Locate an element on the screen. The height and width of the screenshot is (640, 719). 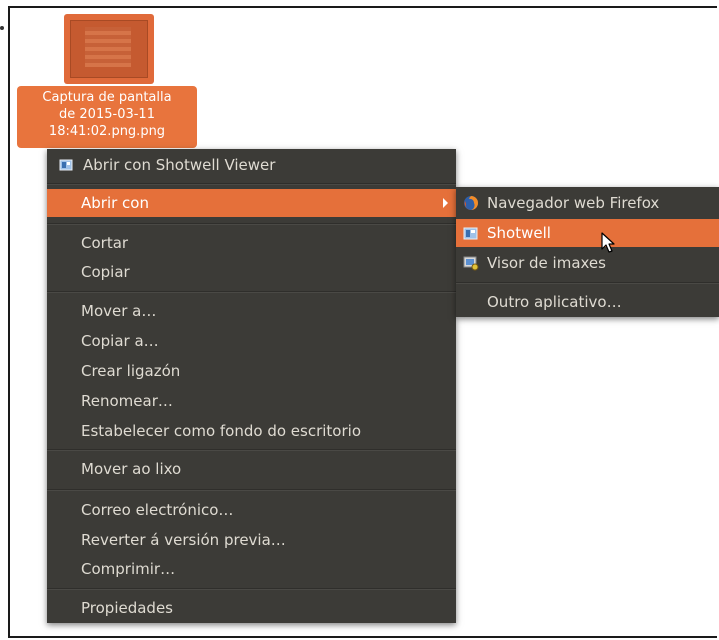
frame-marker is located at coordinates (2, 28).